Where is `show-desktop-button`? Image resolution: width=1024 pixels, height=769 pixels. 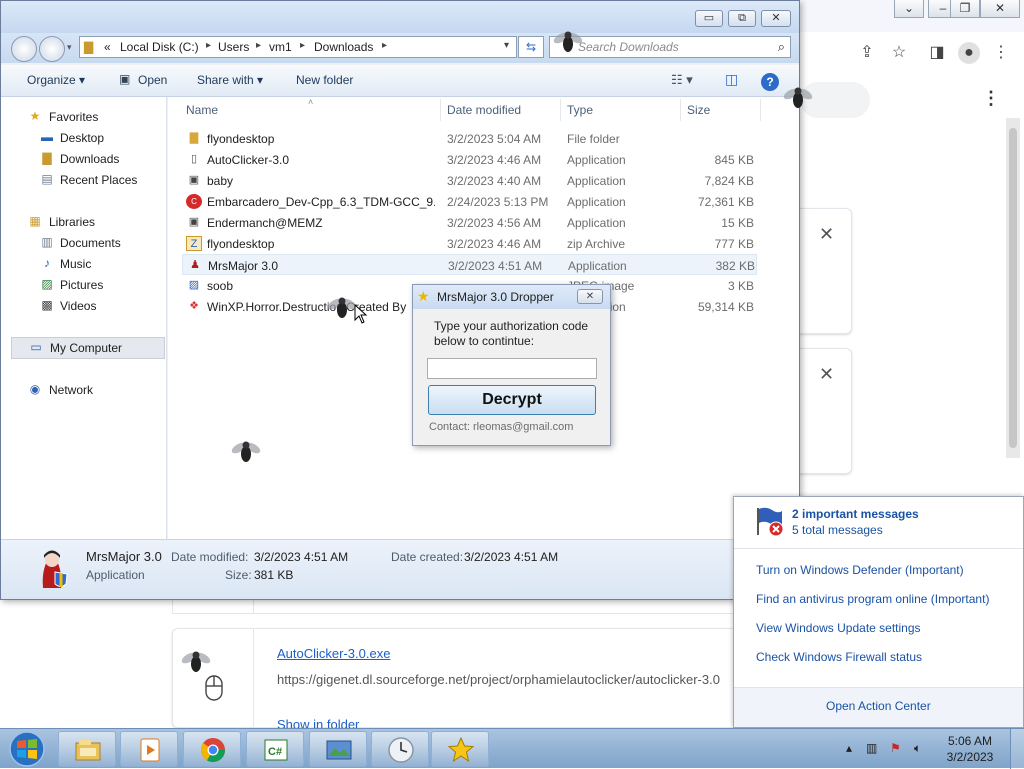 show-desktop-button is located at coordinates (1017, 749).